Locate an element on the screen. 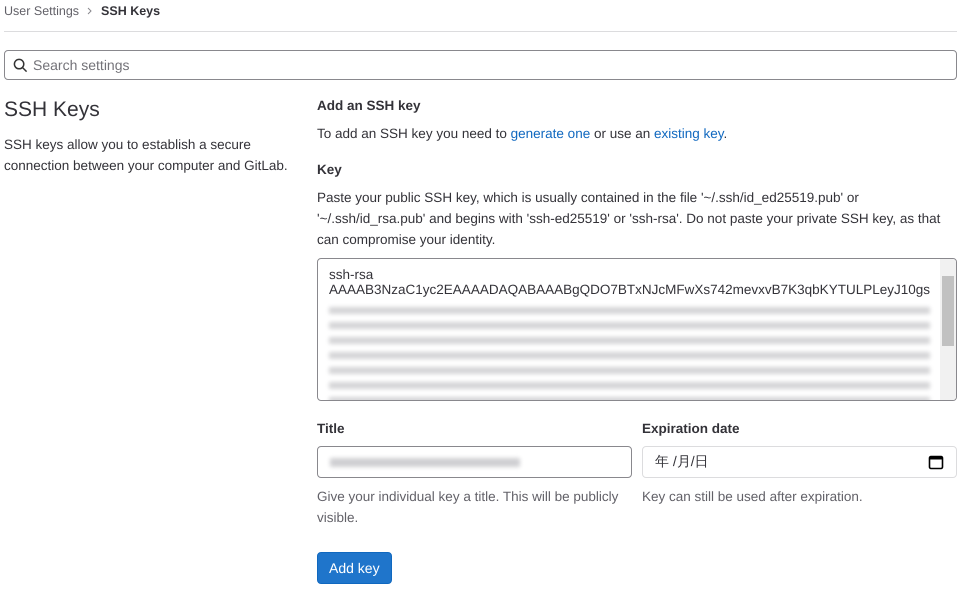  section-description: SSH keys allow you to establish a secure connection between your computer and GitLab. is located at coordinates (146, 155).